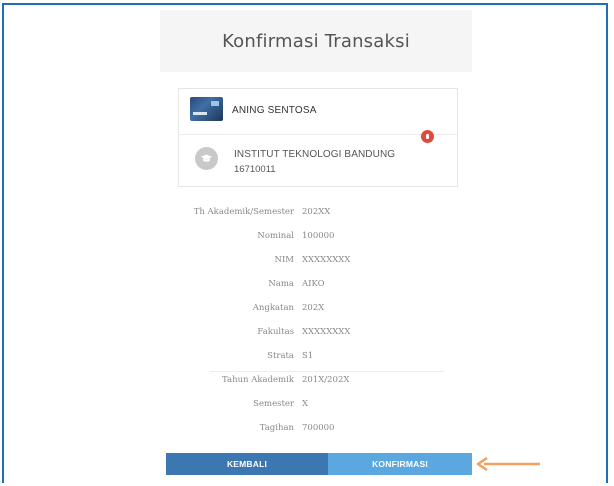 The width and height of the screenshot is (614, 486). I want to click on detail-row: Fakultas XXXXXXXX, so click(318, 335).